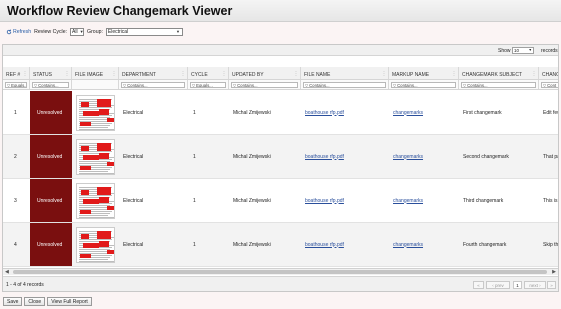  I want to click on column-header-status: STATUS ⋮, so click(51, 73).